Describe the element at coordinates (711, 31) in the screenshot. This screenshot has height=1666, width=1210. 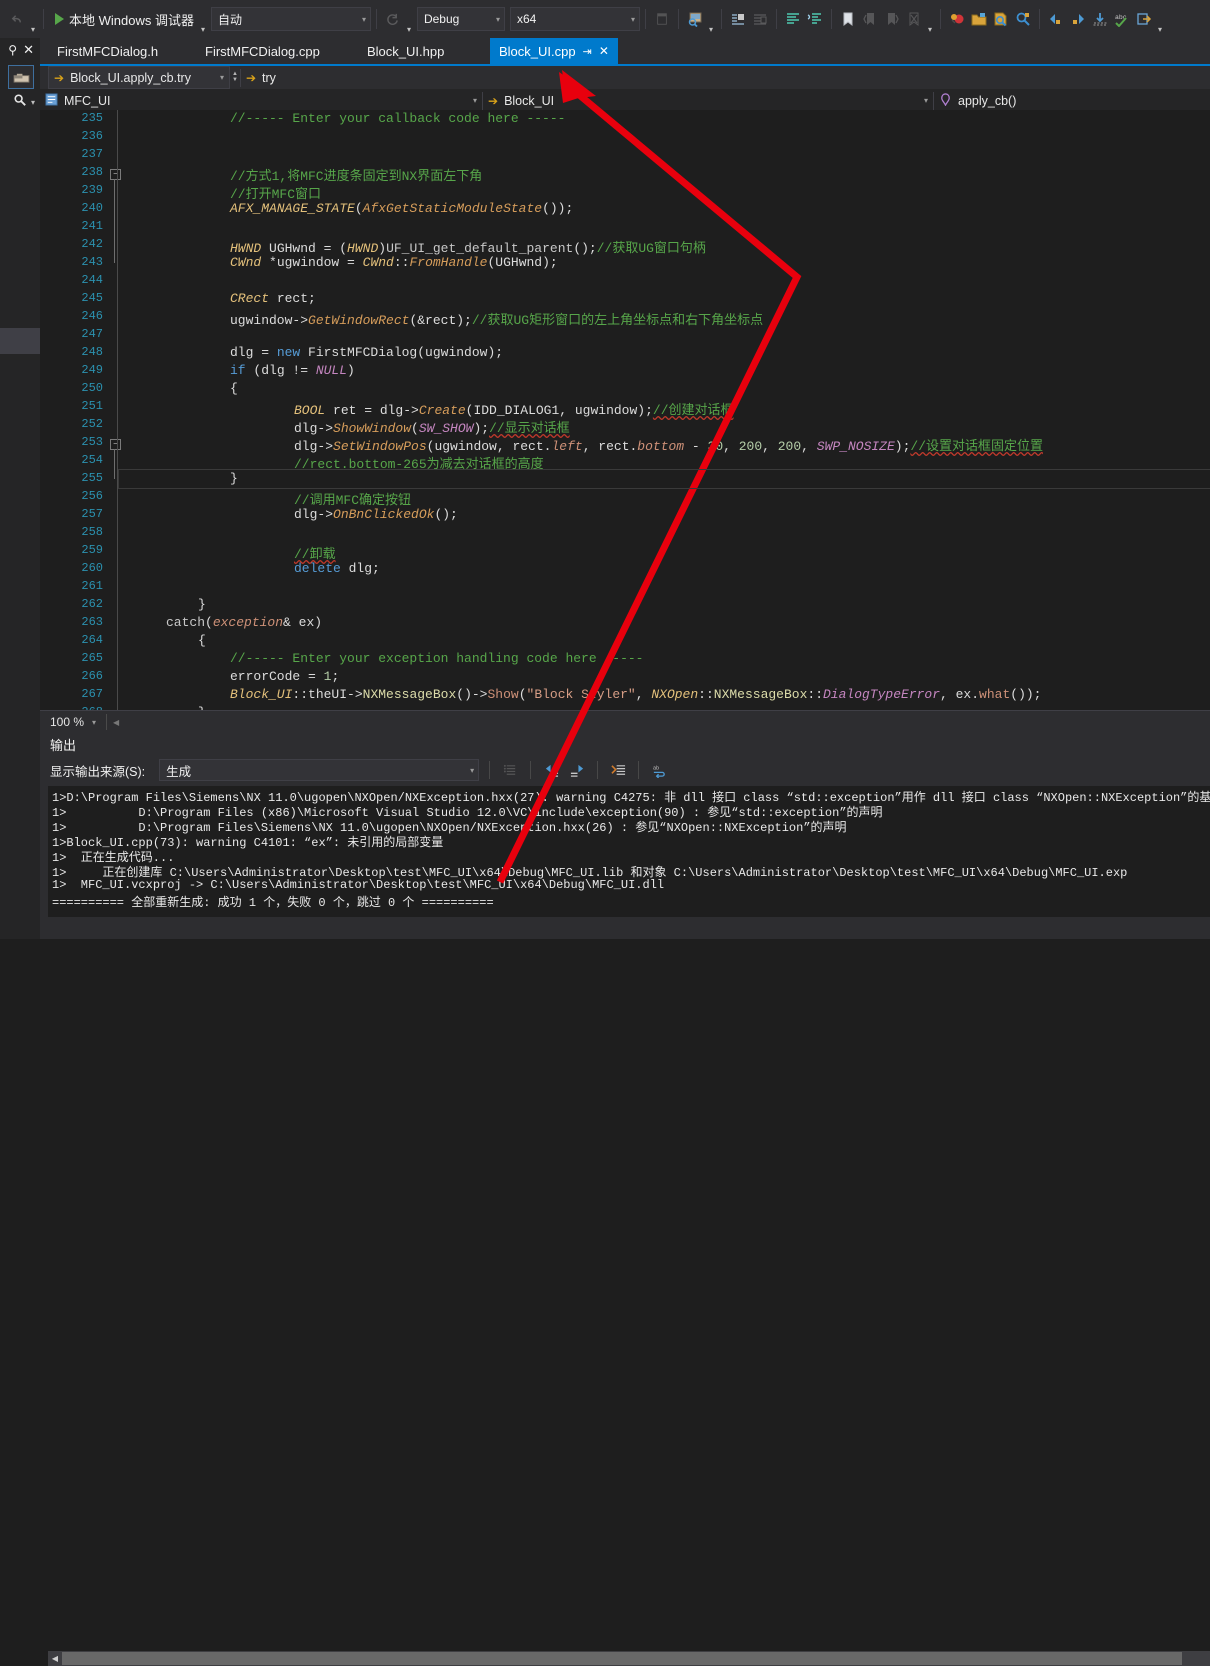
I see `image-preview-caret: ▾` at that location.